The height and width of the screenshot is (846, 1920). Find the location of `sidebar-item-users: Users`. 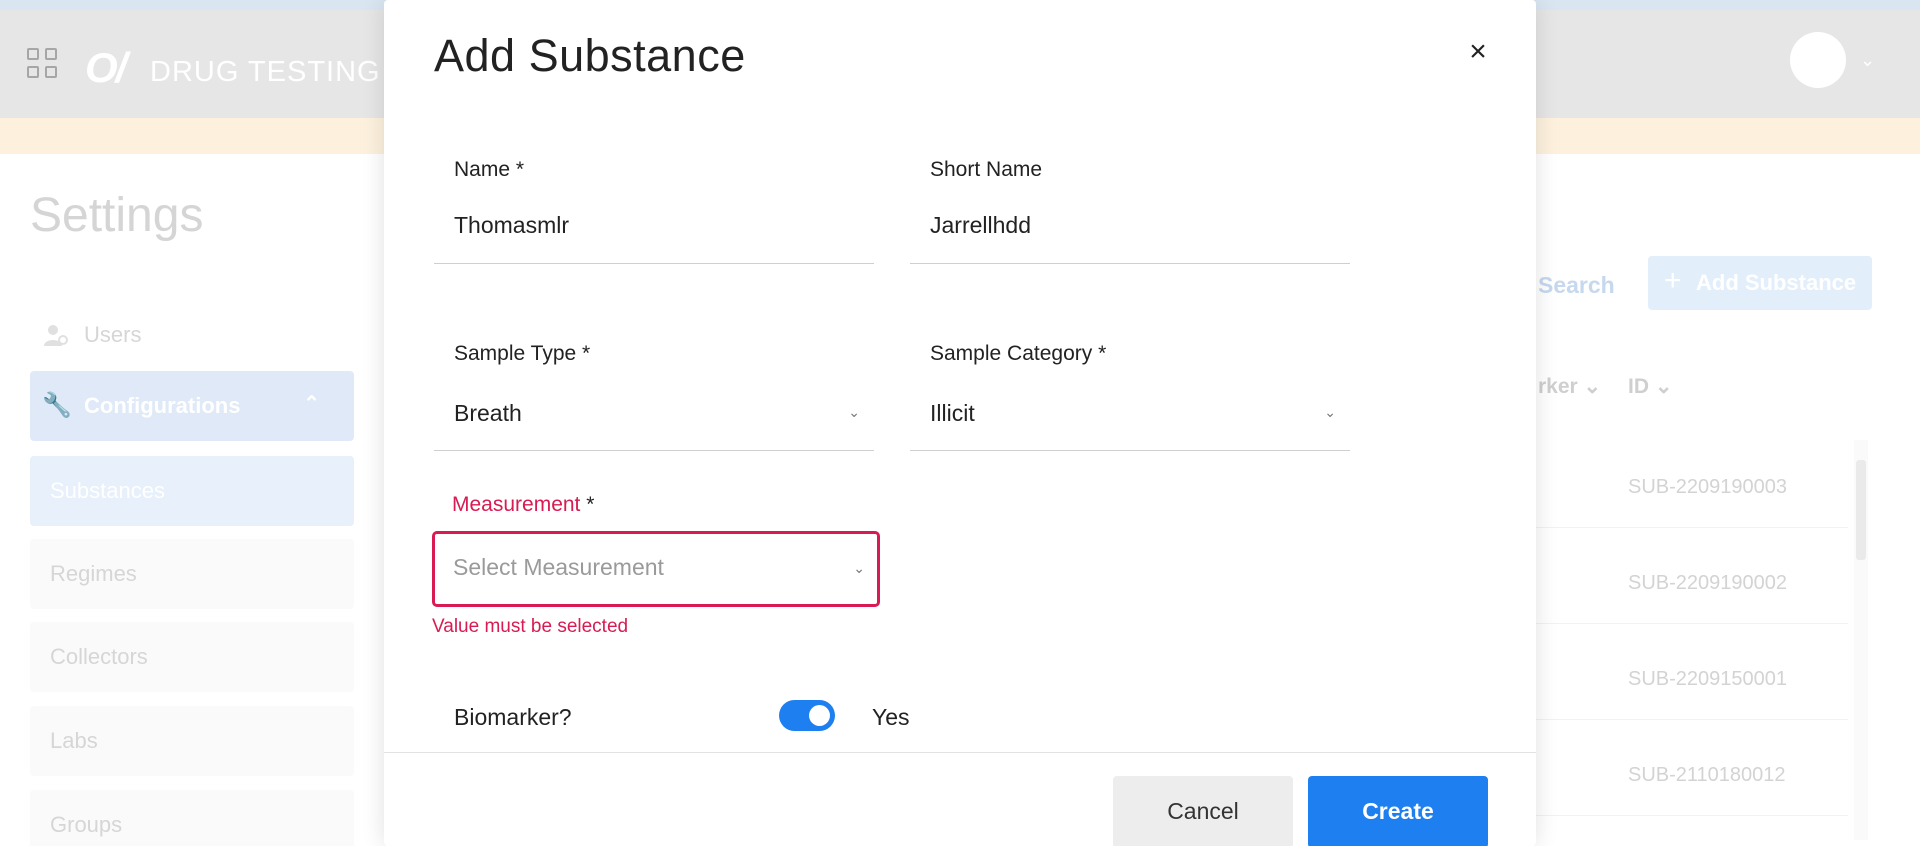

sidebar-item-users: Users is located at coordinates (192, 335).